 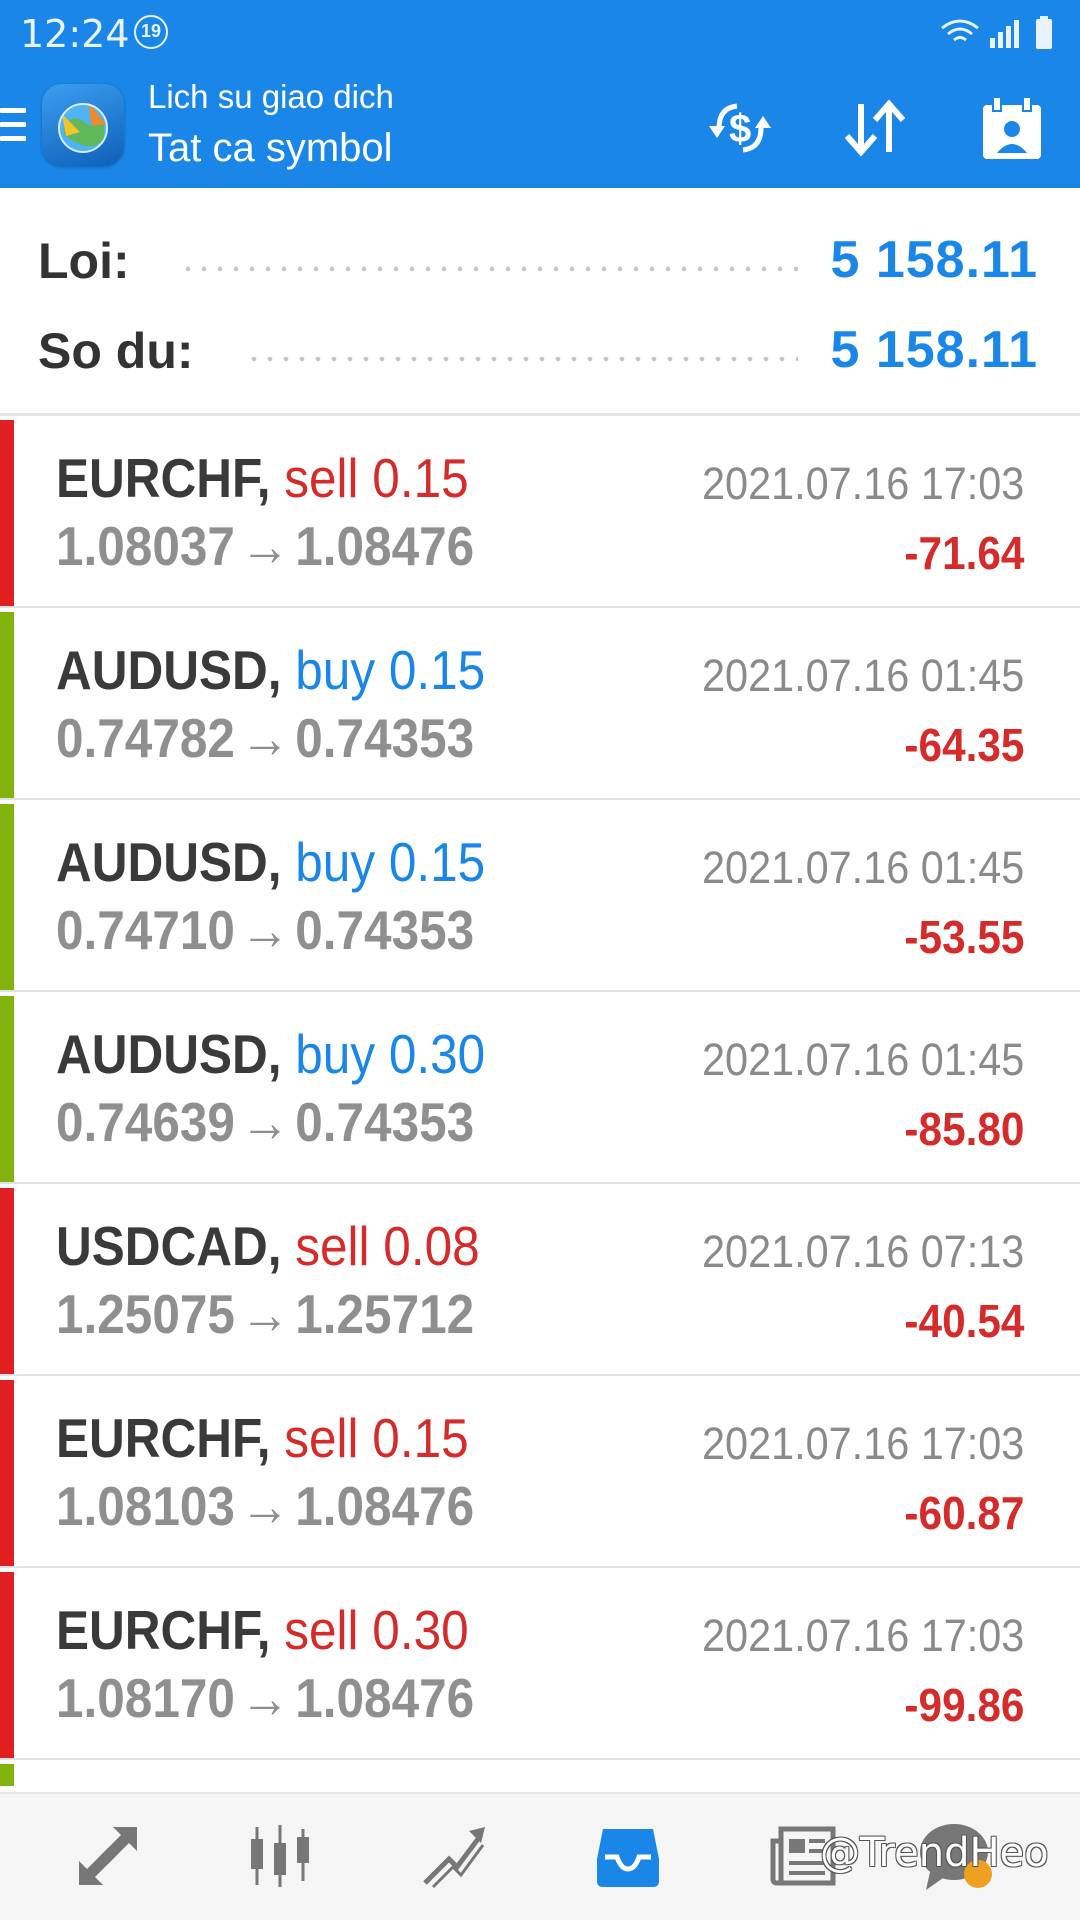 I want to click on balance-value: 5 158.11, so click(x=934, y=350).